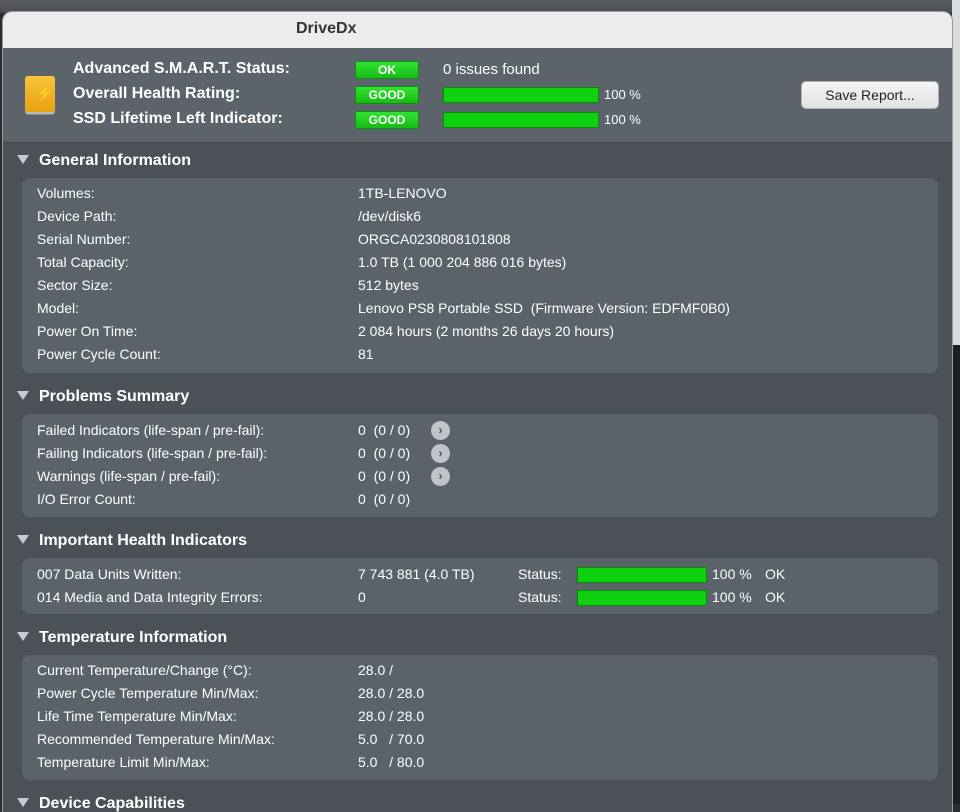 This screenshot has width=960, height=812. Describe the element at coordinates (387, 70) in the screenshot. I see `smart-status-badge: OK` at that location.